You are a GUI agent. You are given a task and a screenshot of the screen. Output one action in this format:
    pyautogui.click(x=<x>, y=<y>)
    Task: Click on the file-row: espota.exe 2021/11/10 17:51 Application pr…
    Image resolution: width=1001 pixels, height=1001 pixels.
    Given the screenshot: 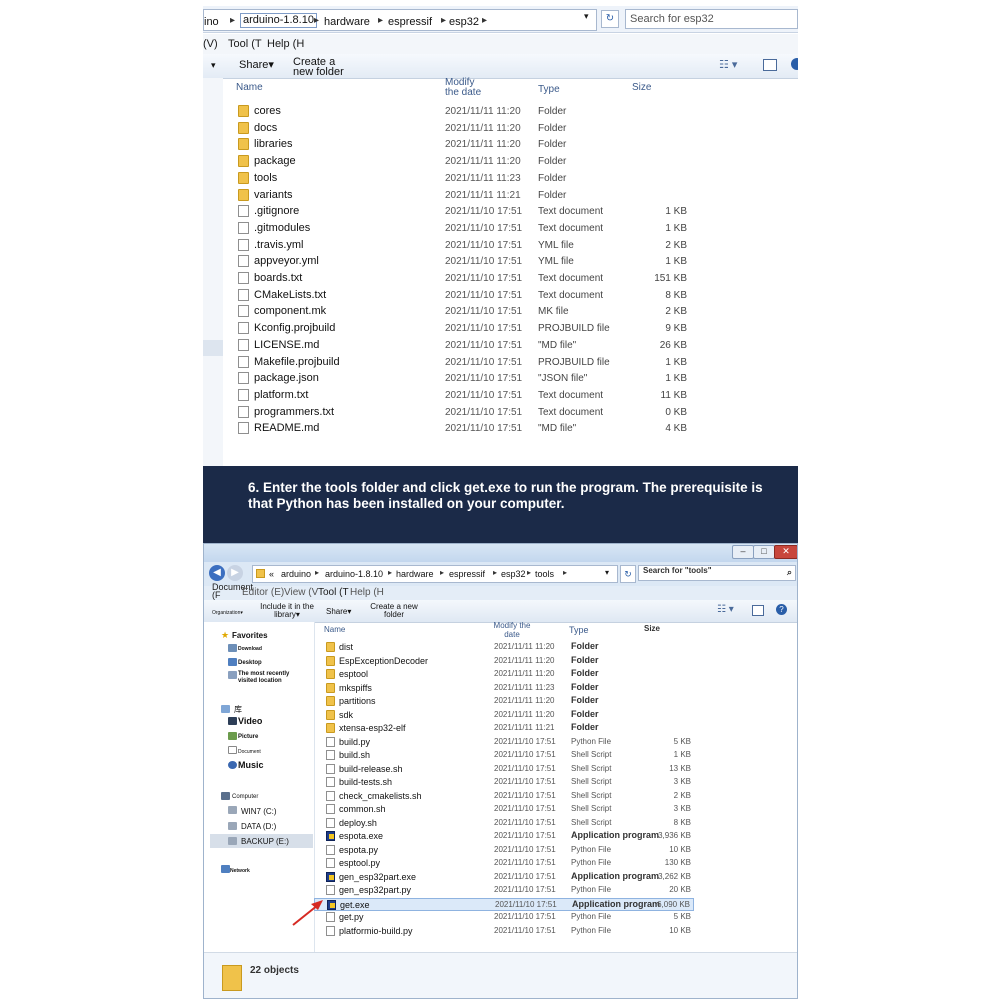 What is the action you would take?
    pyautogui.click(x=504, y=836)
    